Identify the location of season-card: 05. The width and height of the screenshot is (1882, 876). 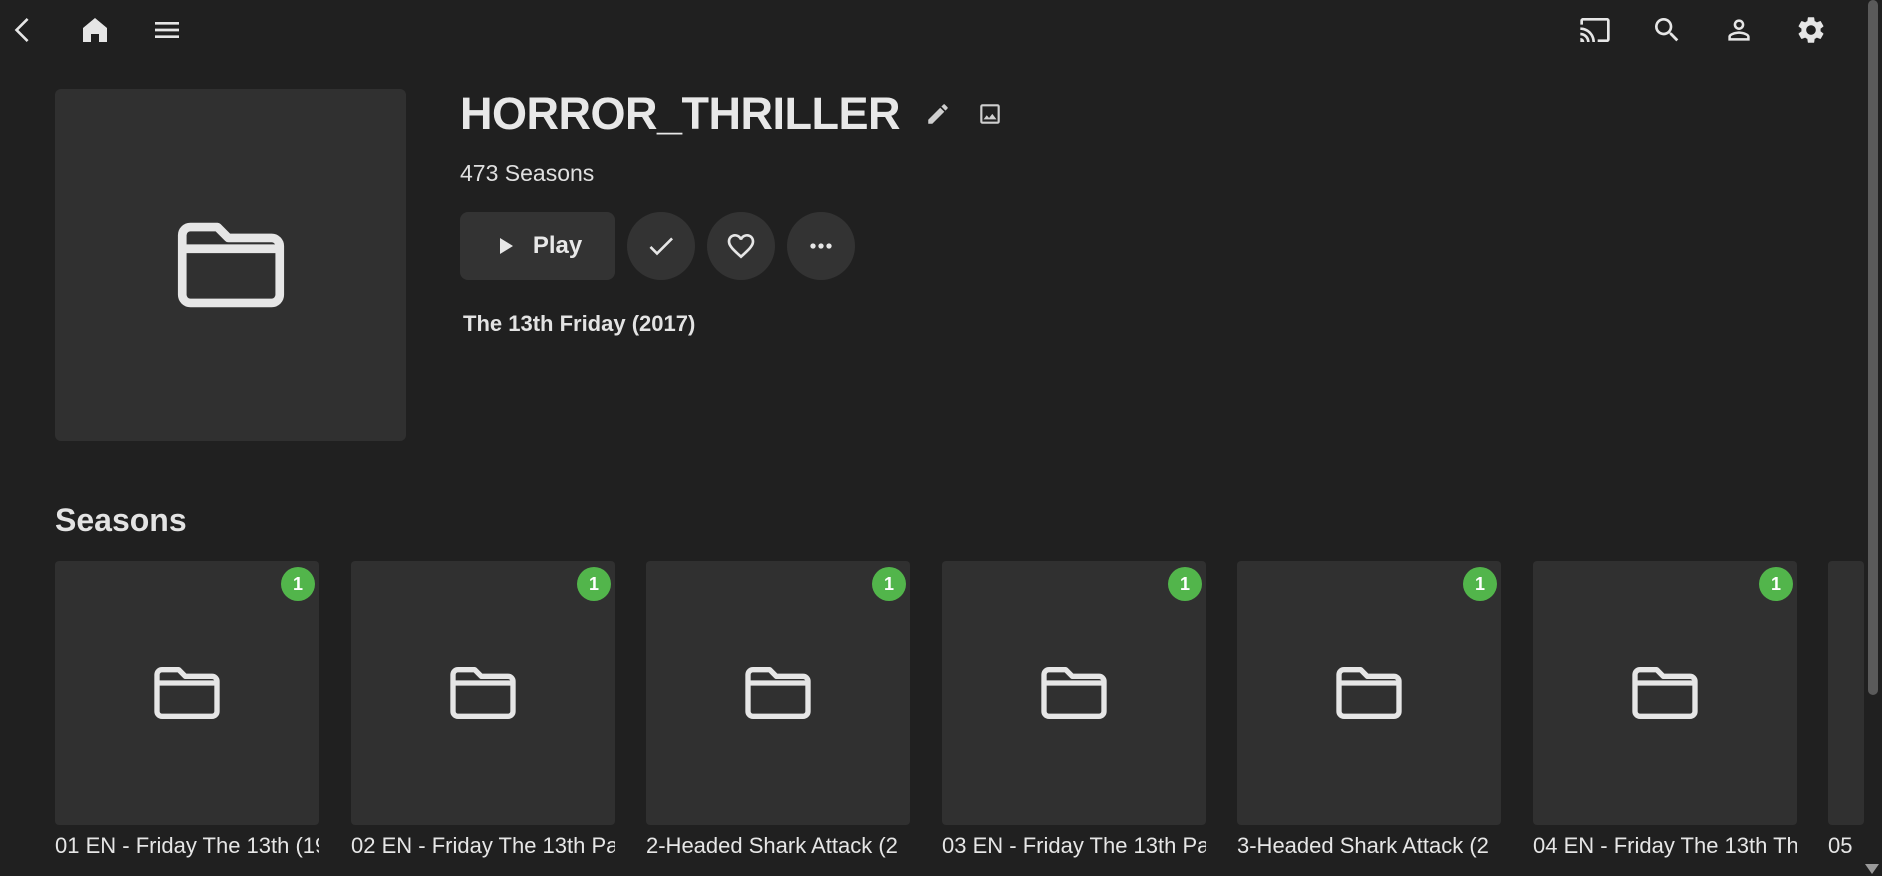
(1846, 710).